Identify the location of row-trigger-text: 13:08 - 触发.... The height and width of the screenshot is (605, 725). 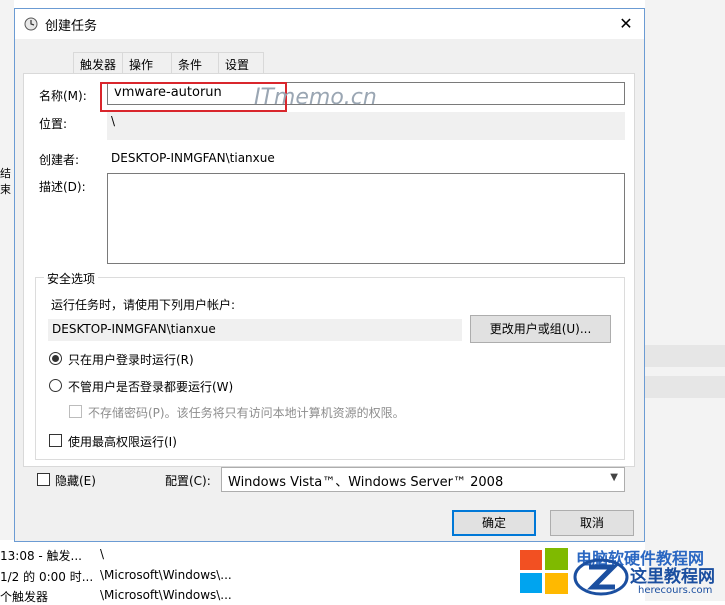
(41, 556).